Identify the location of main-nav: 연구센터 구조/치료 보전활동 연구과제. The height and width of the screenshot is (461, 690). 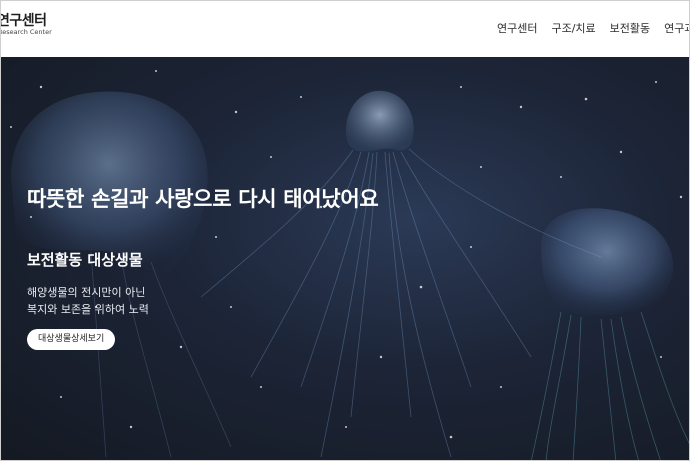
(593, 28).